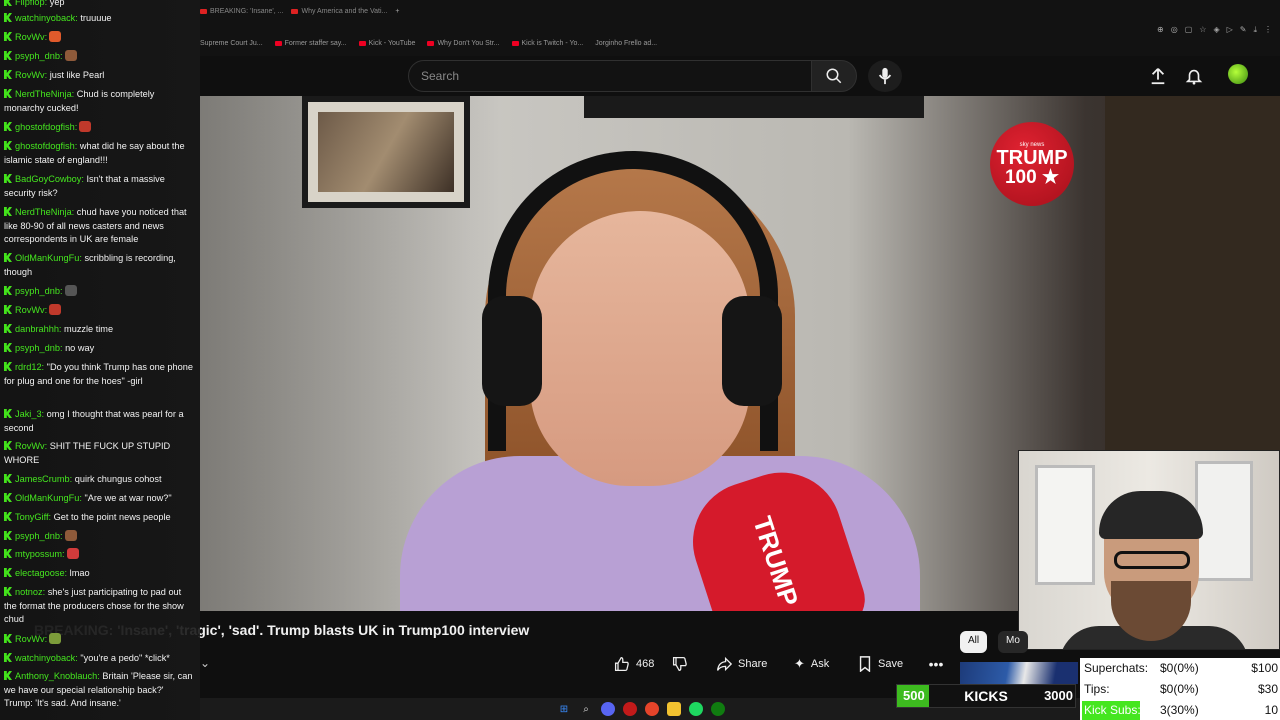 The image size is (1280, 720). Describe the element at coordinates (29, 367) in the screenshot. I see `chat-username: rdrd12:` at that location.